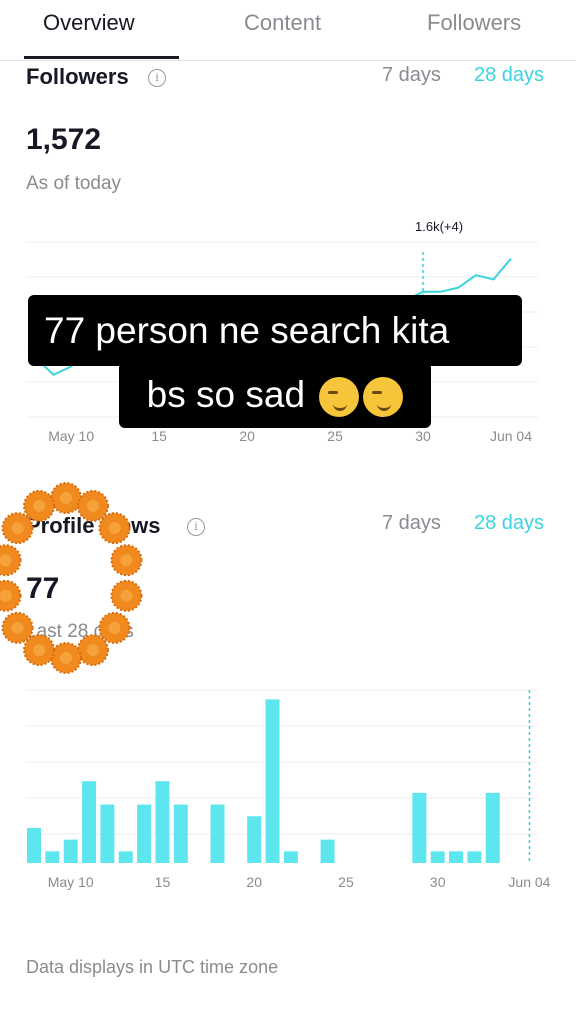 The height and width of the screenshot is (1024, 576). I want to click on followers-range-28-days: 28 days, so click(509, 75).